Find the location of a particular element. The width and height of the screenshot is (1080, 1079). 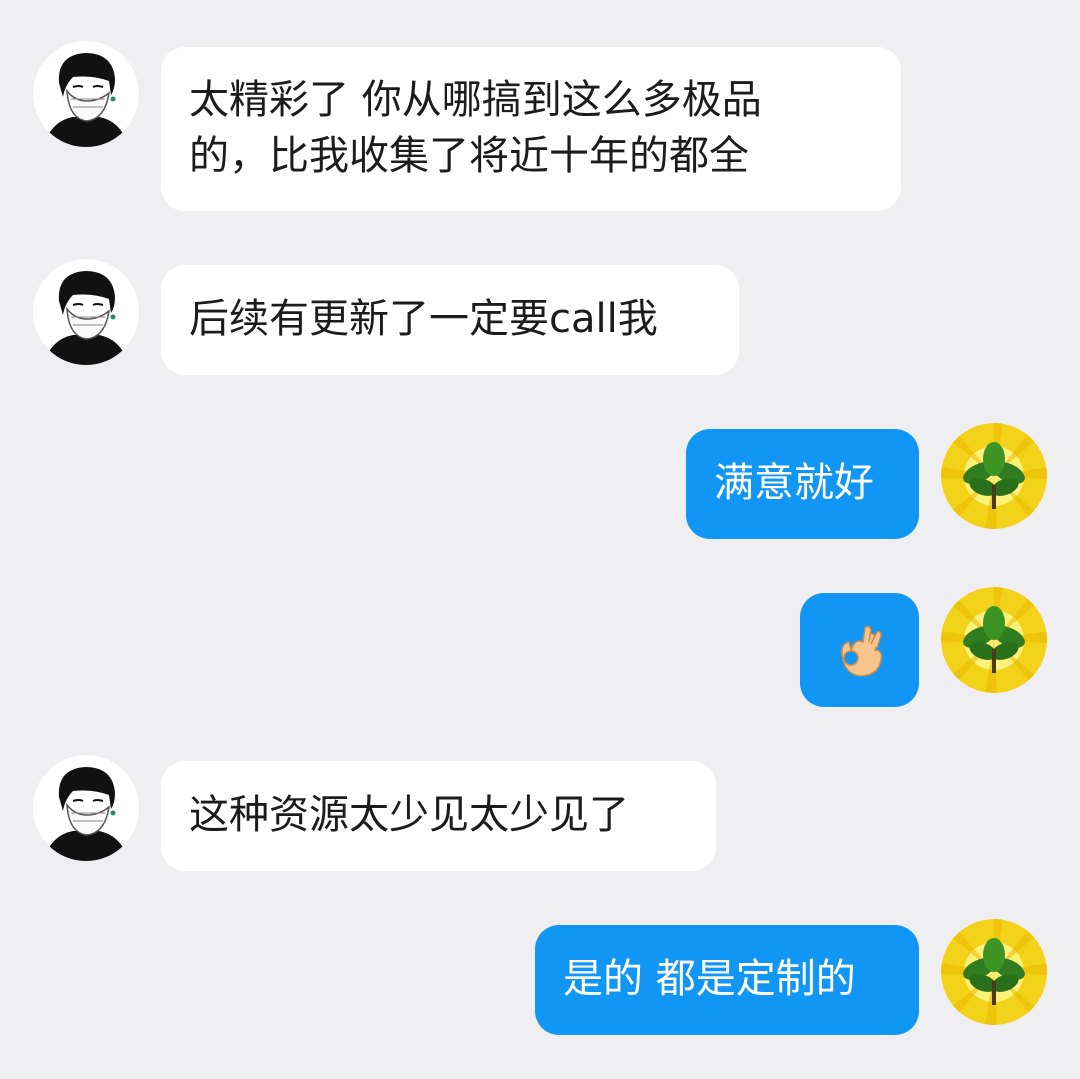

message-bubble-incoming: 太精彩了 你从哪搞到这么多极品 的，比我收集了将近十年的都全 is located at coordinates (531, 129).